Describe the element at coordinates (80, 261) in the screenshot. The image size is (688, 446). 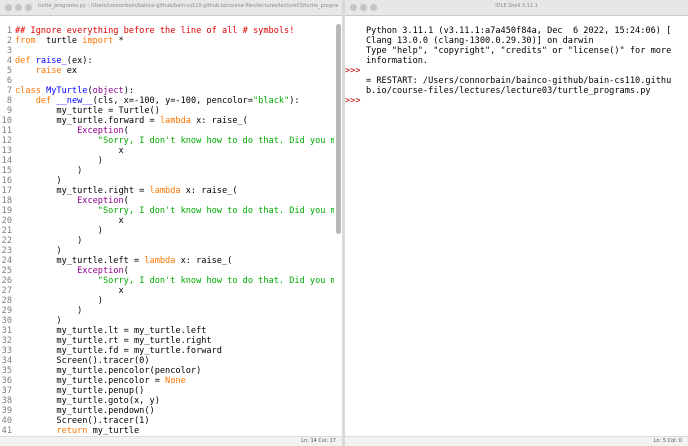
I see `code-token: my_turtle.left =` at that location.